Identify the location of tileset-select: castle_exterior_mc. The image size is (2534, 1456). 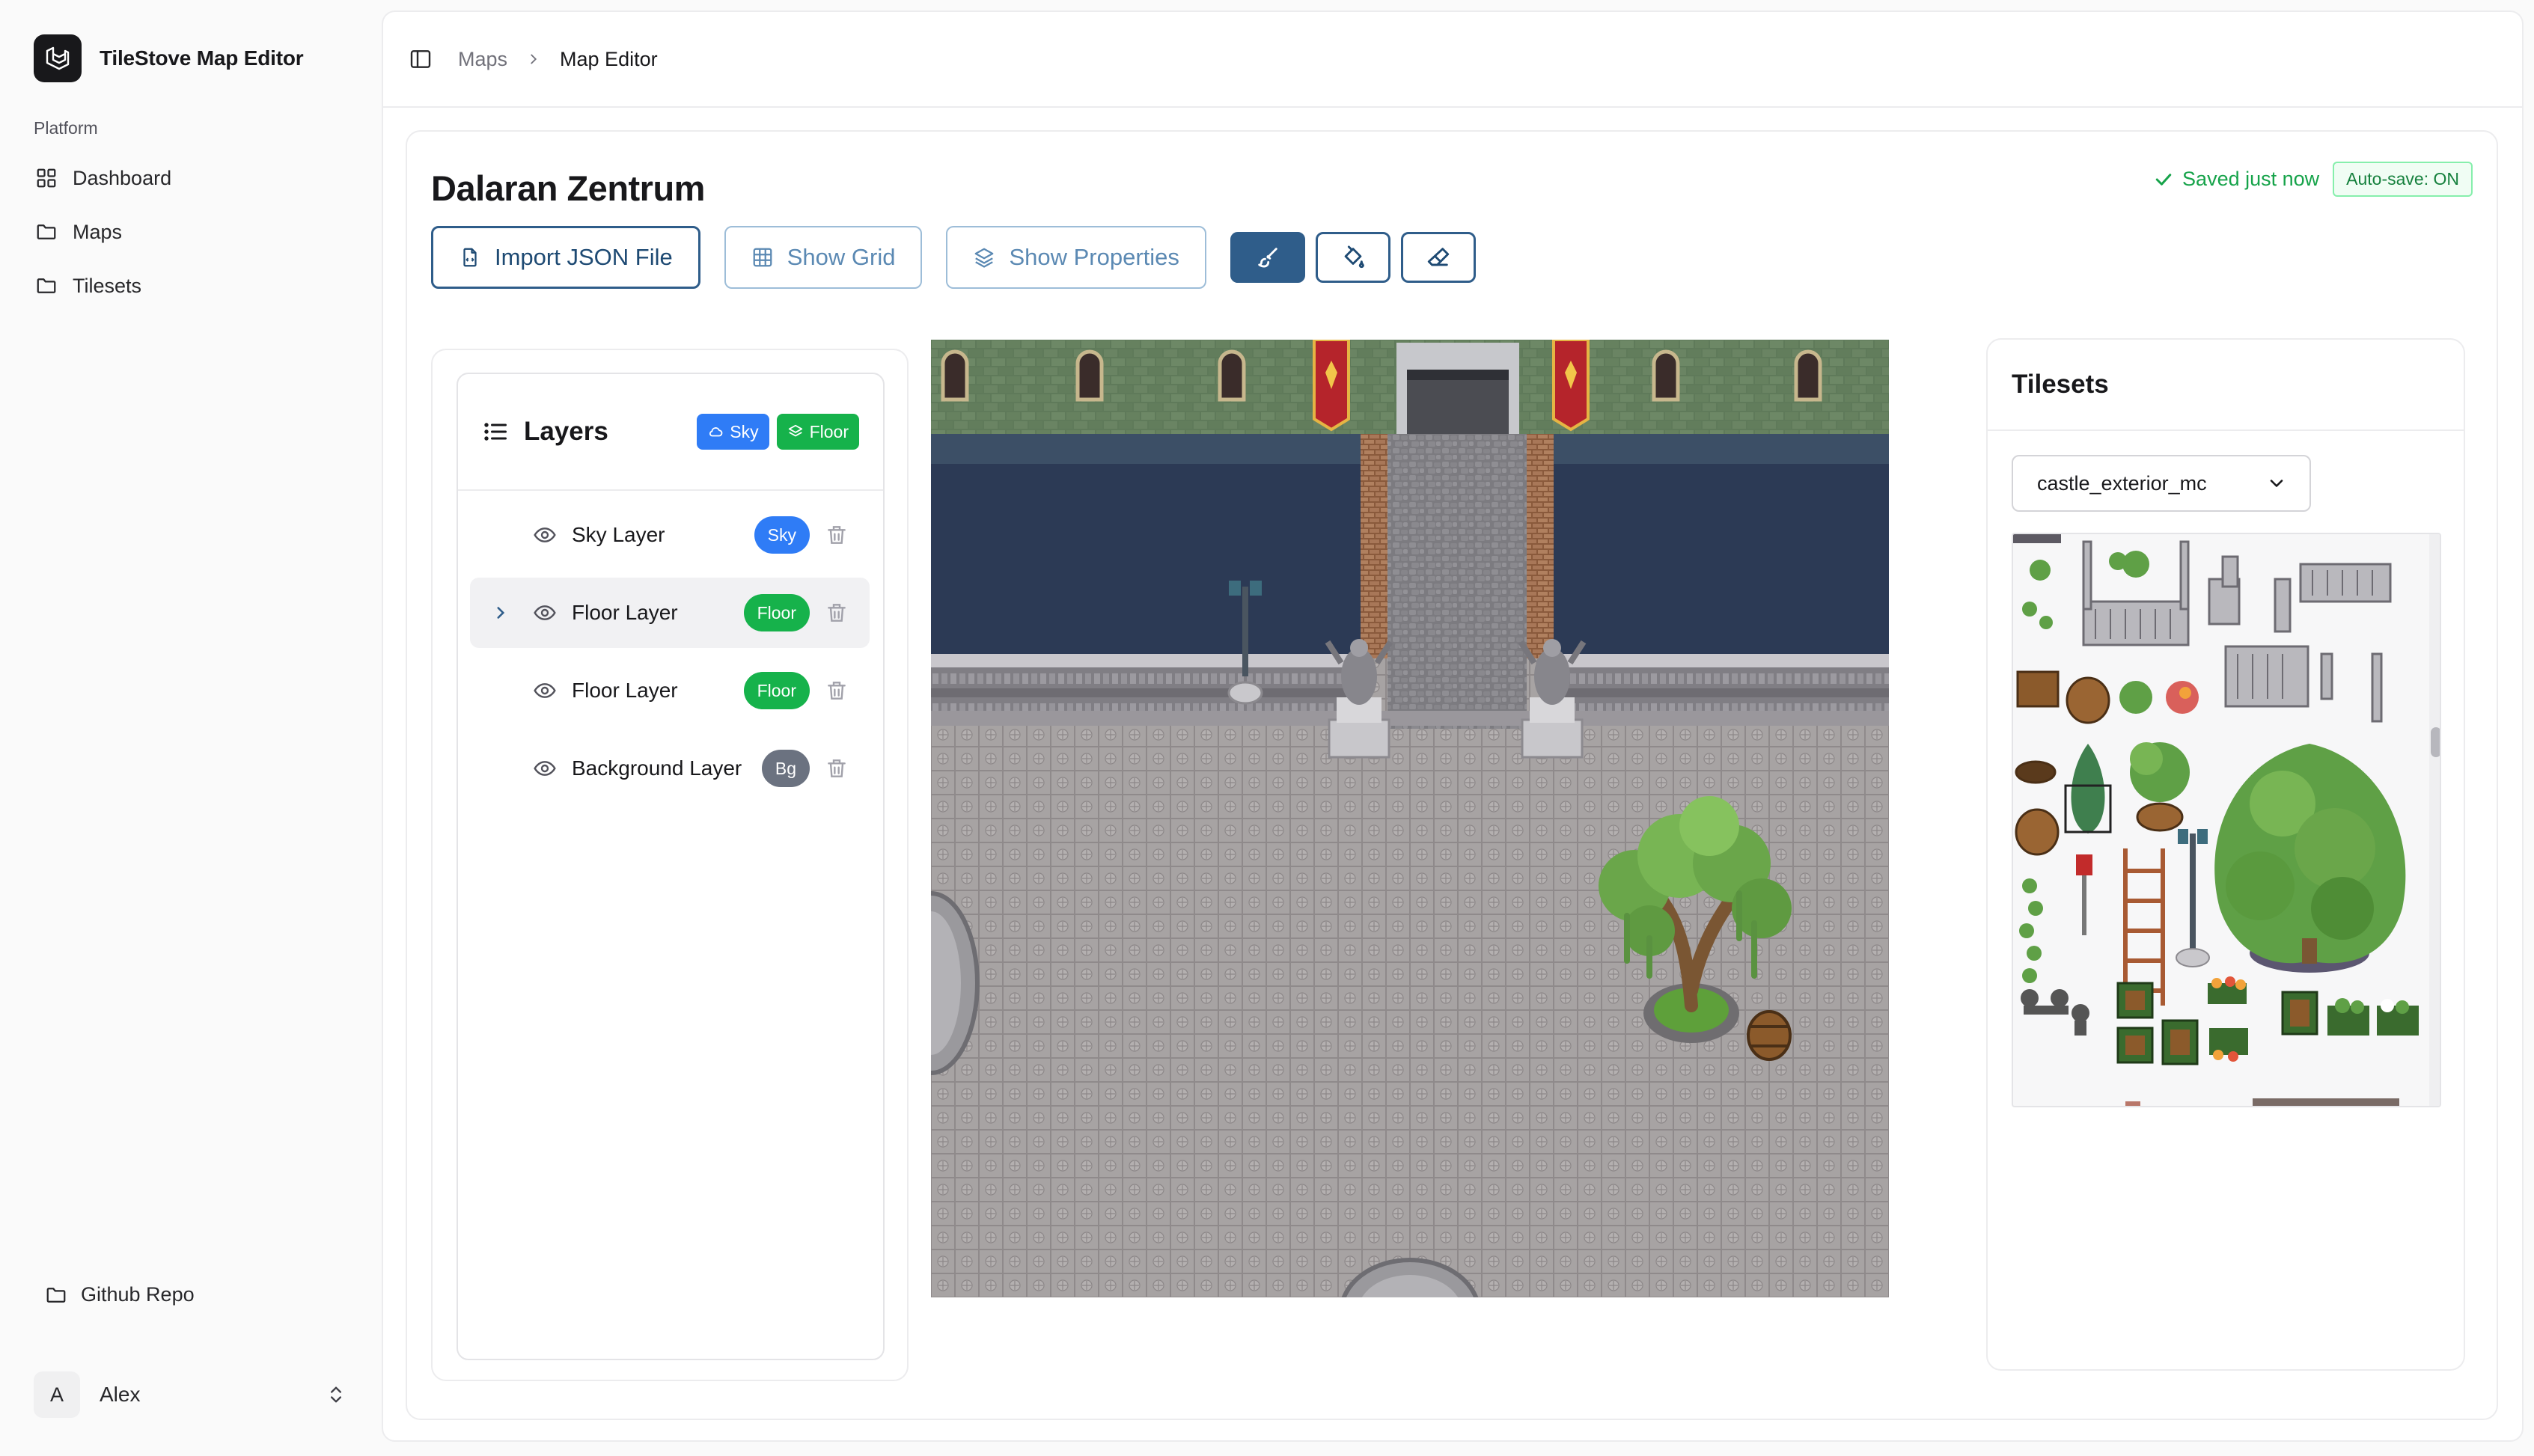
(2161, 483).